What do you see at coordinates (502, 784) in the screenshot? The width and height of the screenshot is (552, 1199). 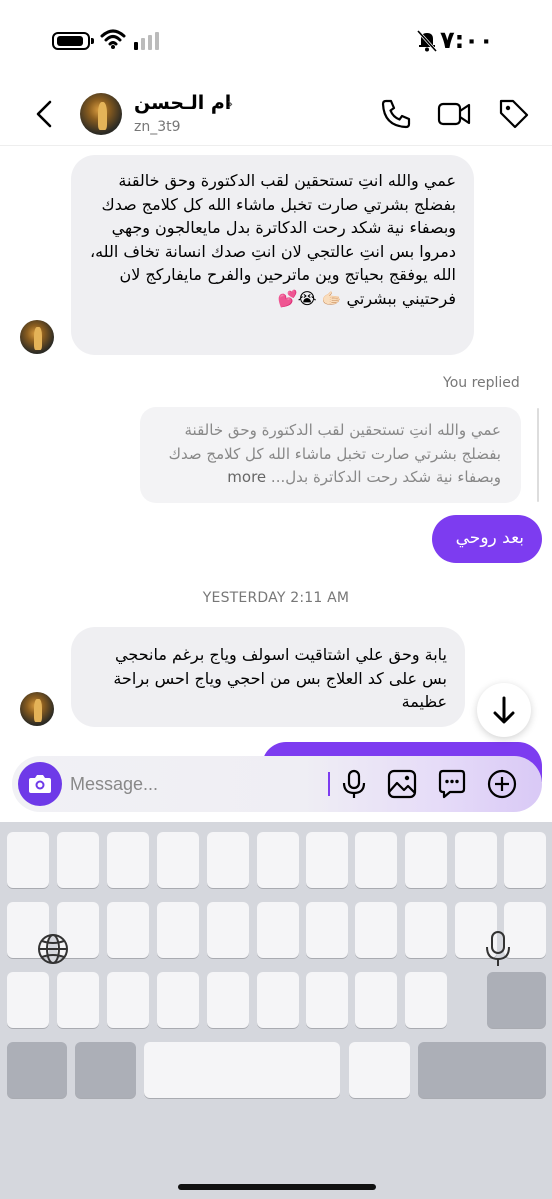 I see `plus-icon` at bounding box center [502, 784].